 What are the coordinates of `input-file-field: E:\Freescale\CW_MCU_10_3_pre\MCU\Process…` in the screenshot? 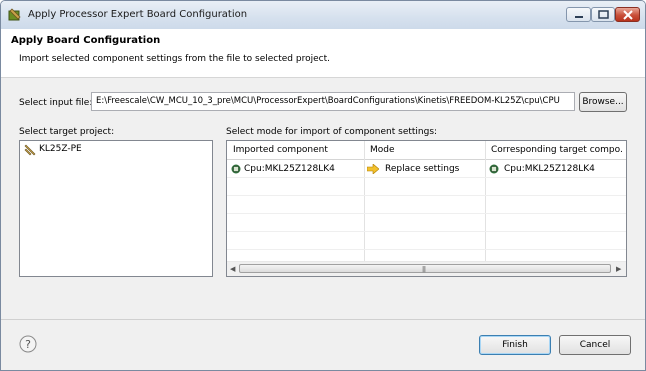 It's located at (333, 101).